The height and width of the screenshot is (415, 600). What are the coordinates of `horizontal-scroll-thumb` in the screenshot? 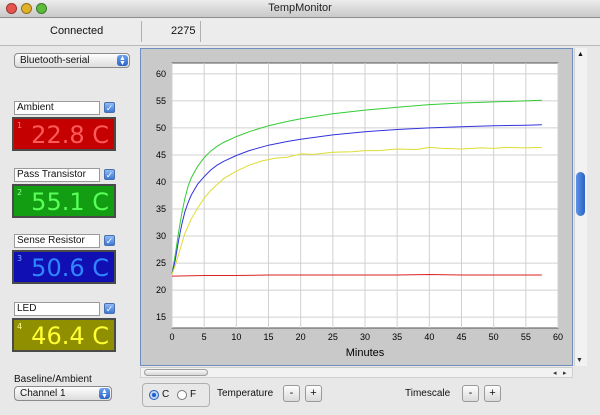 It's located at (176, 372).